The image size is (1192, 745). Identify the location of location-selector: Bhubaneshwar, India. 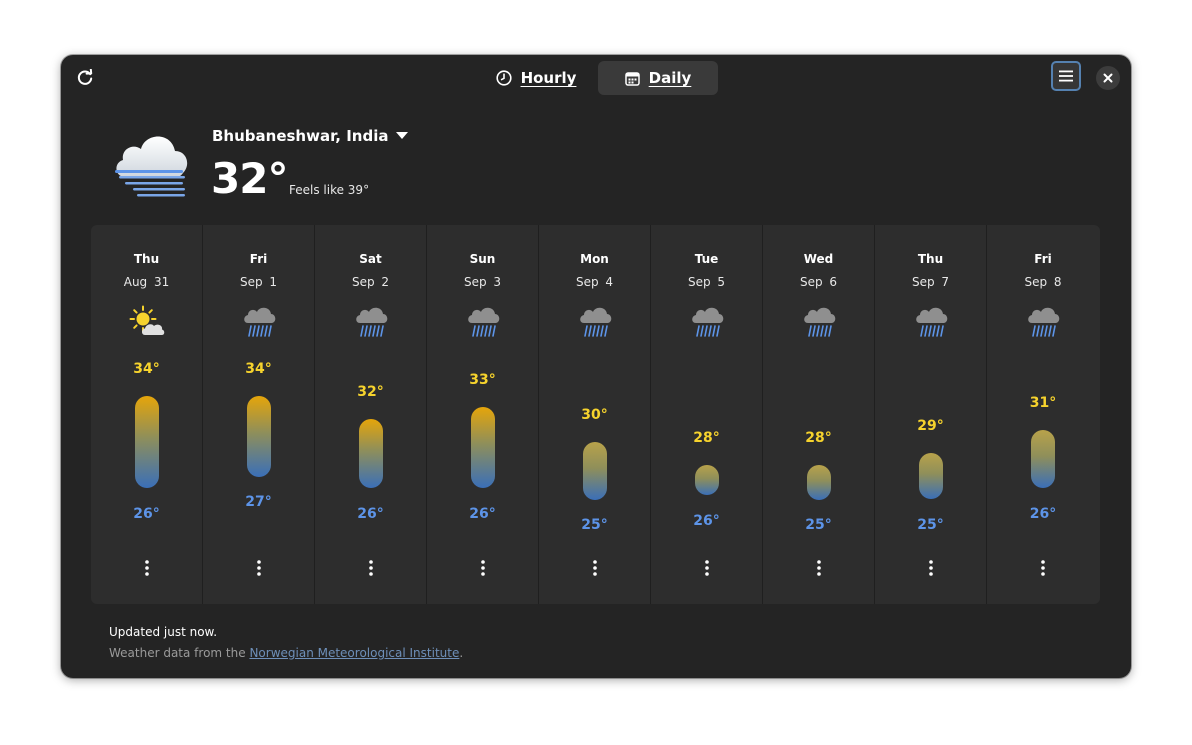
(310, 136).